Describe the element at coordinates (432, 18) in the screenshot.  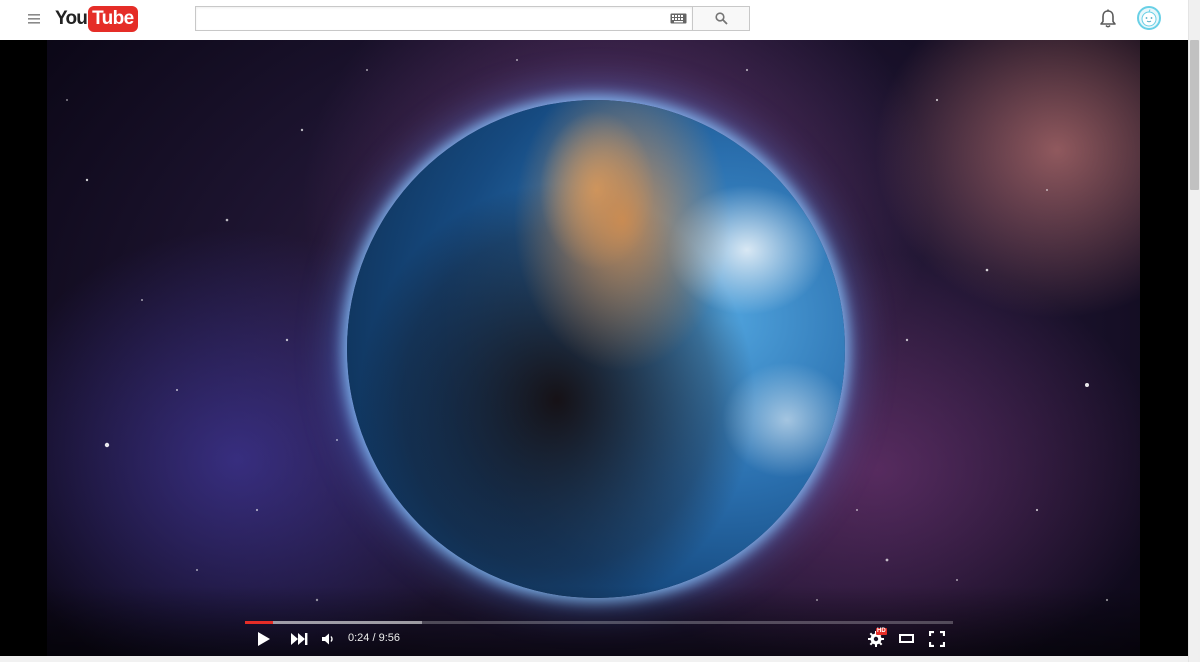
I see `search-input` at that location.